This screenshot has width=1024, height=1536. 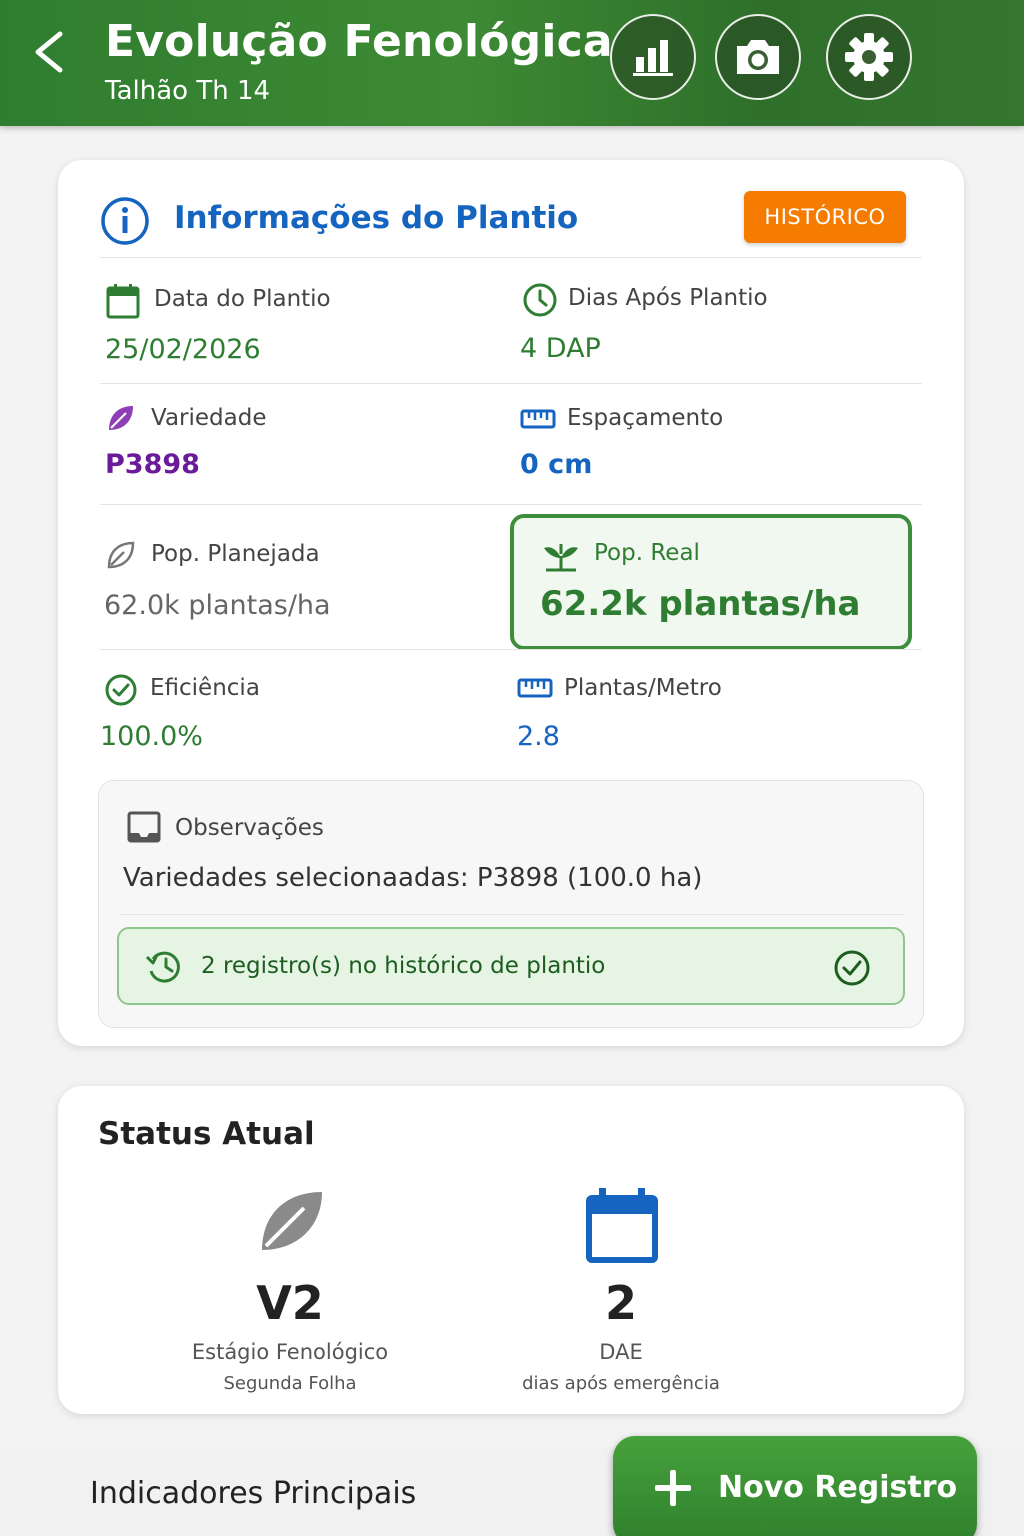 I want to click on historico-button: HISTÓRICO, so click(x=825, y=217).